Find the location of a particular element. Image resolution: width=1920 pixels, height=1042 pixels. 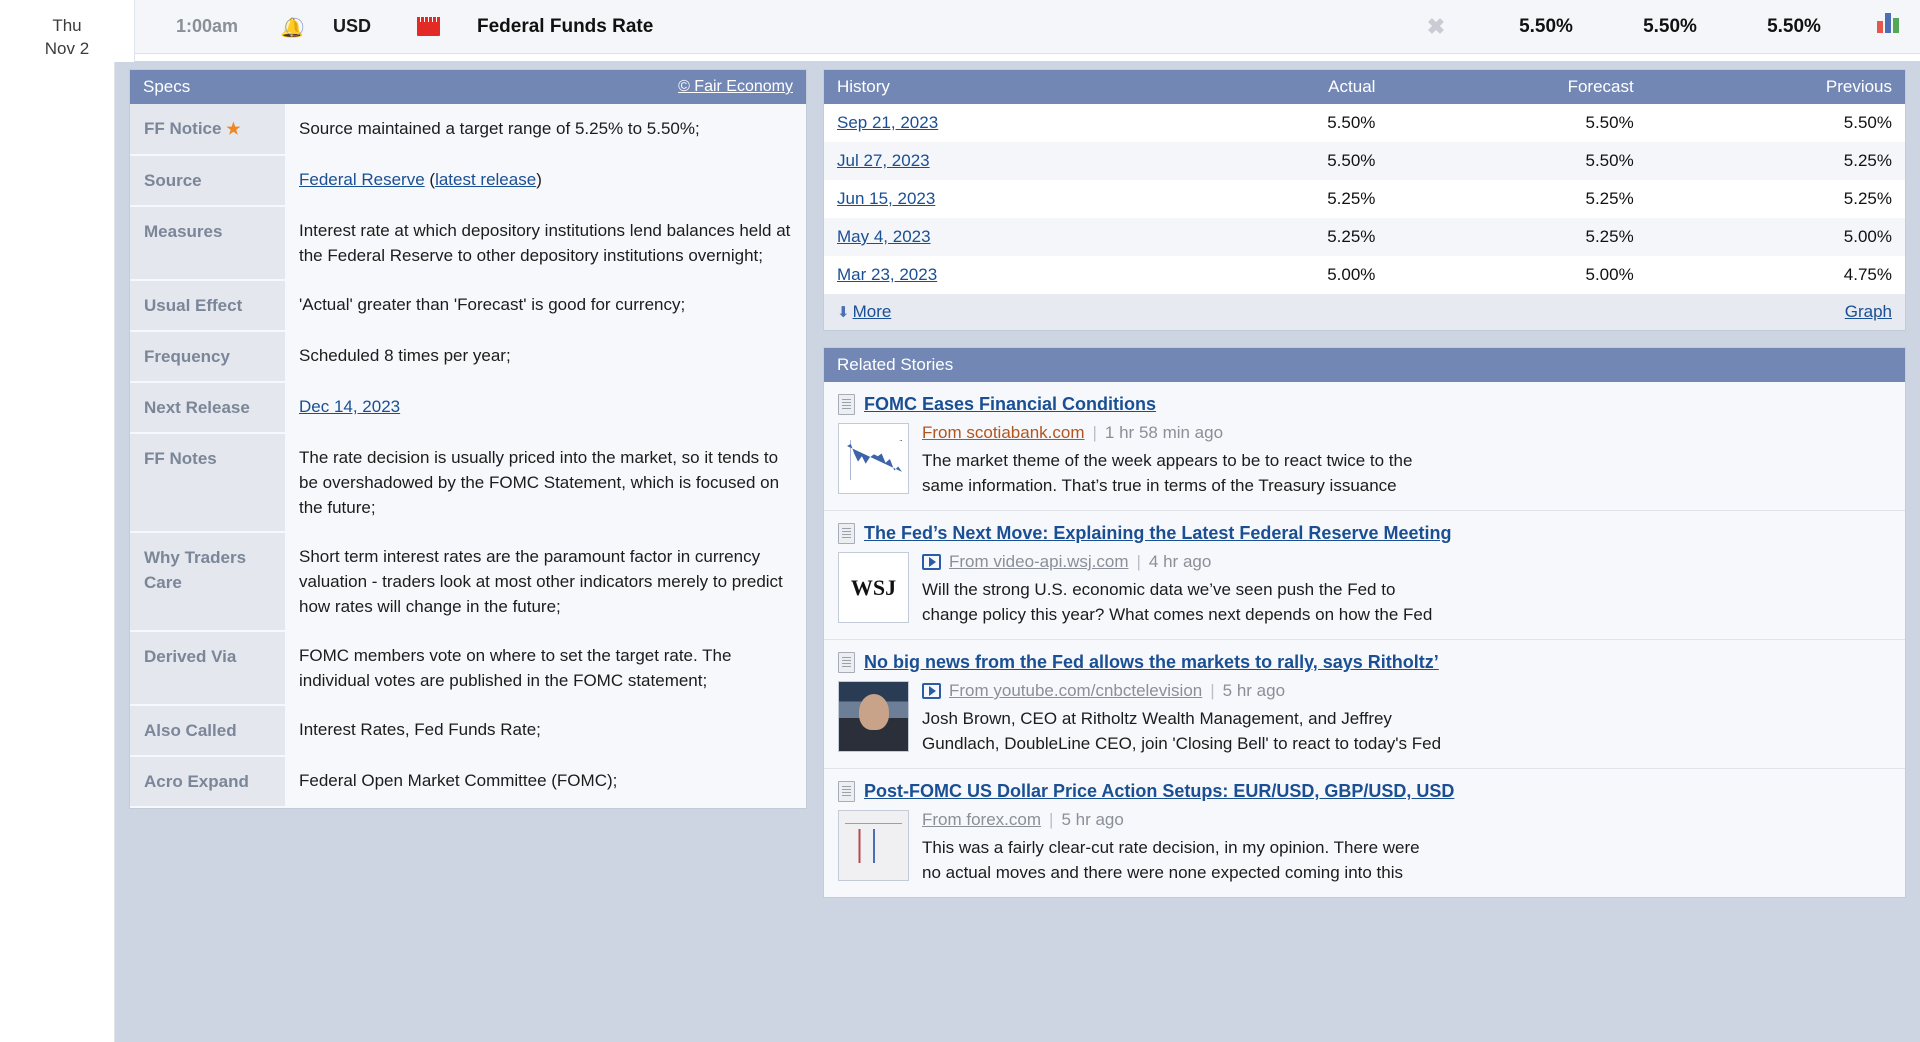

spec-row-next-release: Next Release Dec 14, 2023 is located at coordinates (468, 408).